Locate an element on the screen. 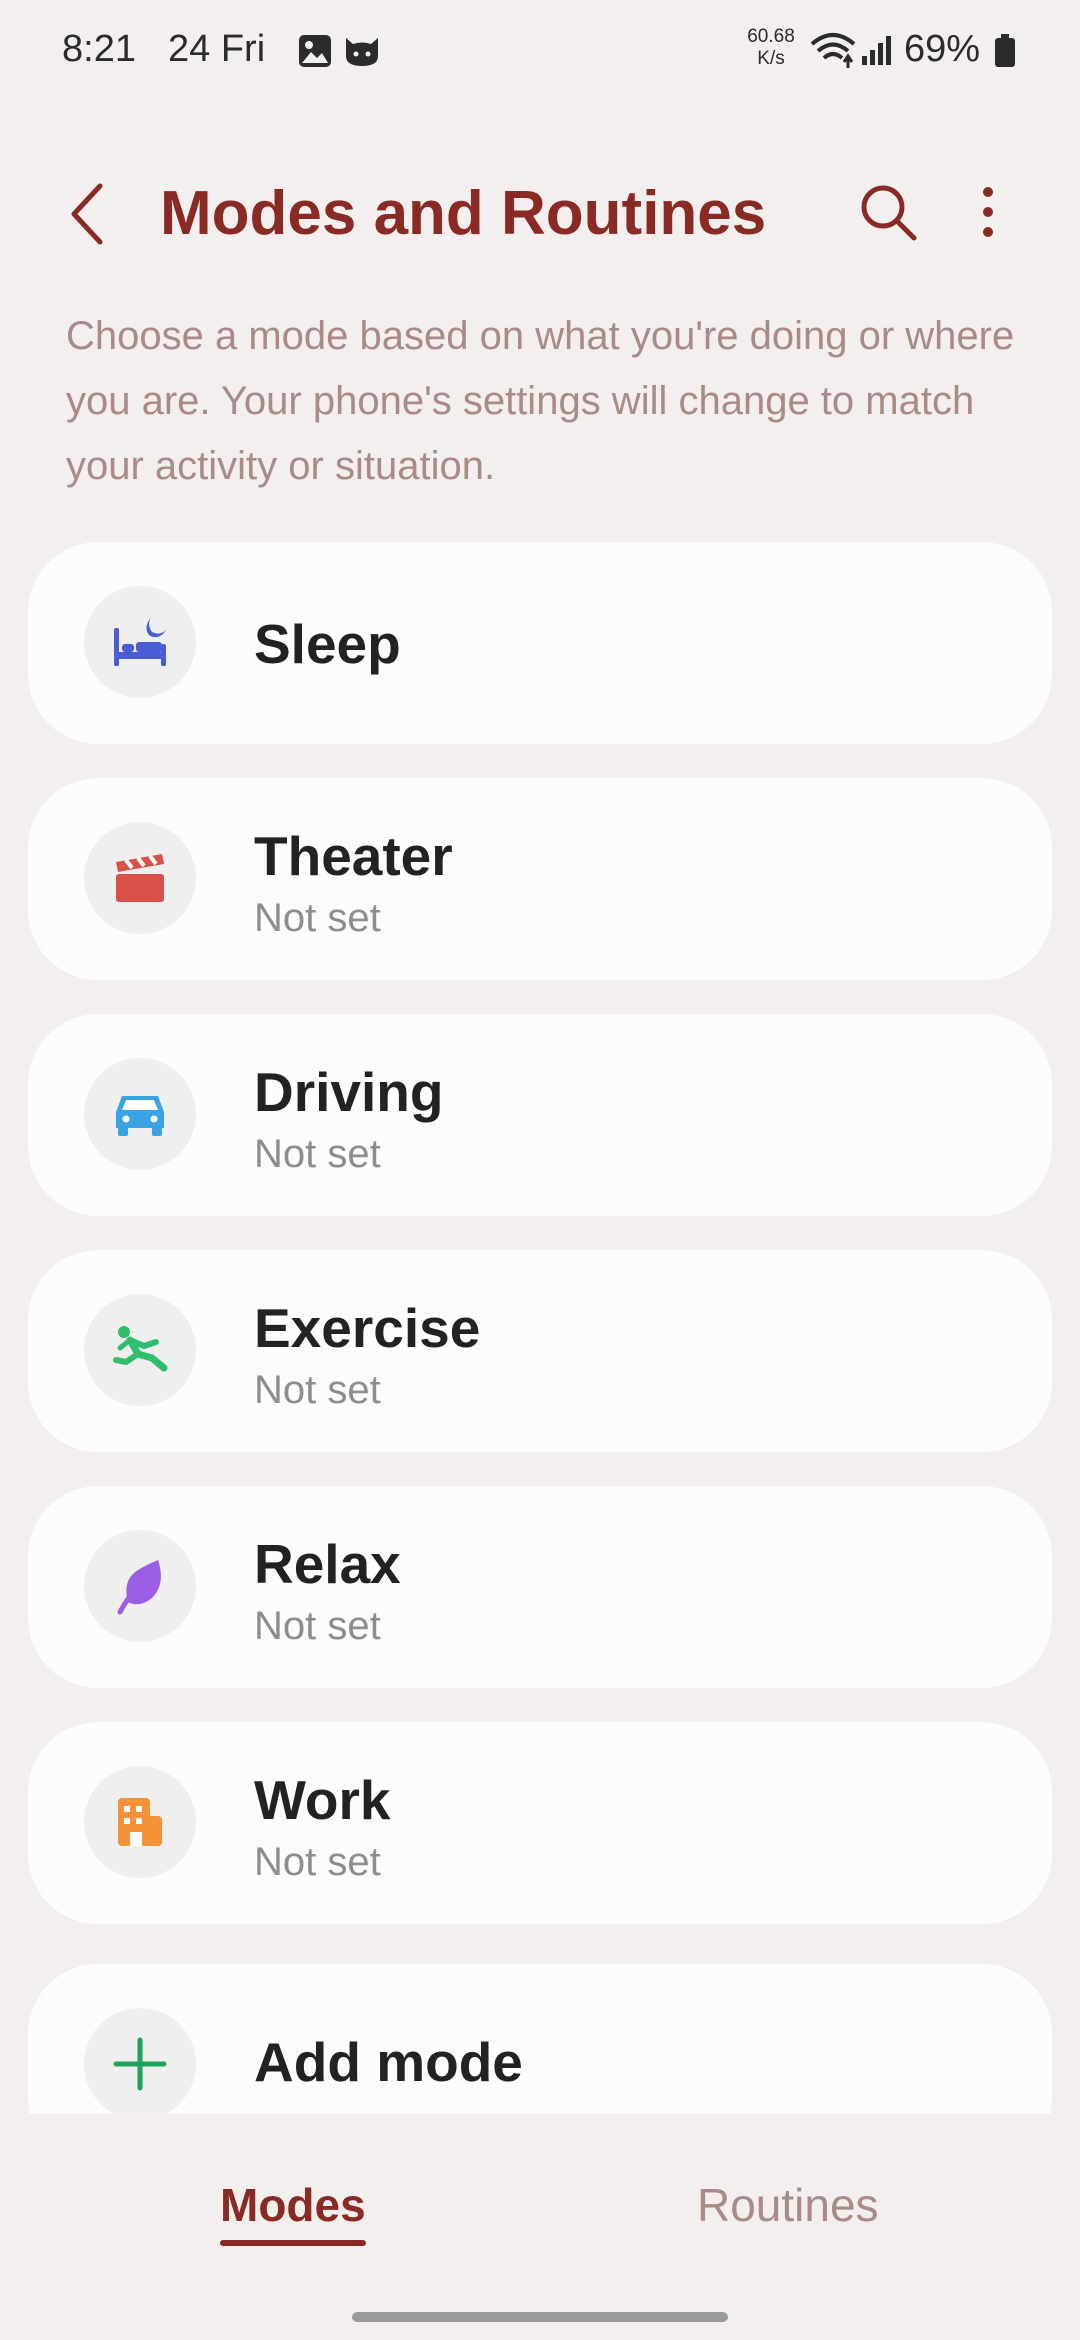  more-options-button is located at coordinates (988, 212).